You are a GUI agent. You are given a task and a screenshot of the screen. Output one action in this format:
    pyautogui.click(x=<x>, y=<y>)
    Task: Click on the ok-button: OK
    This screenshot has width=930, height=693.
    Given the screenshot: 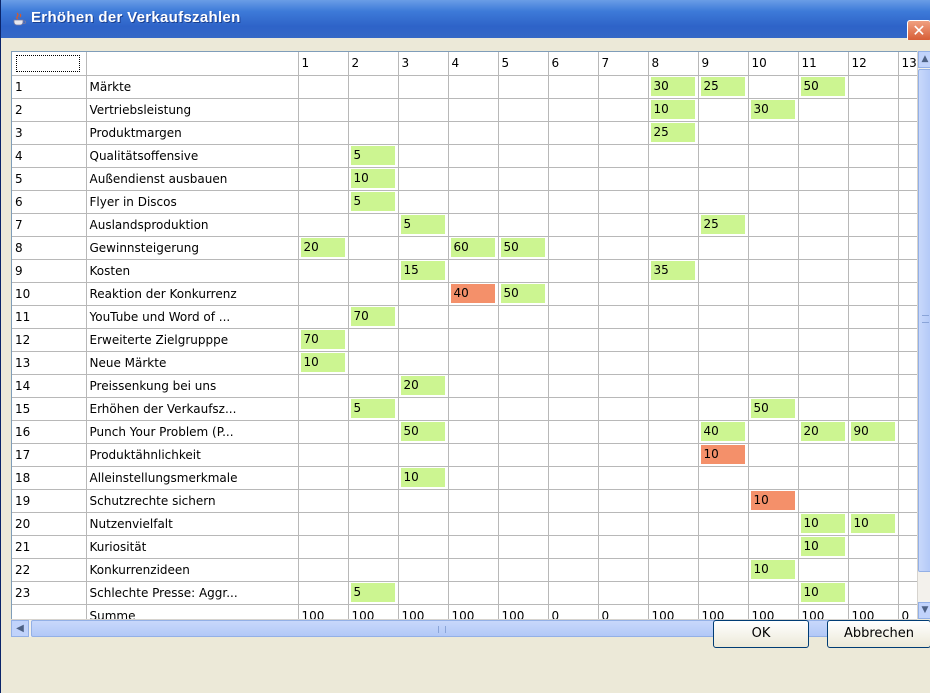 What is the action you would take?
    pyautogui.click(x=761, y=634)
    